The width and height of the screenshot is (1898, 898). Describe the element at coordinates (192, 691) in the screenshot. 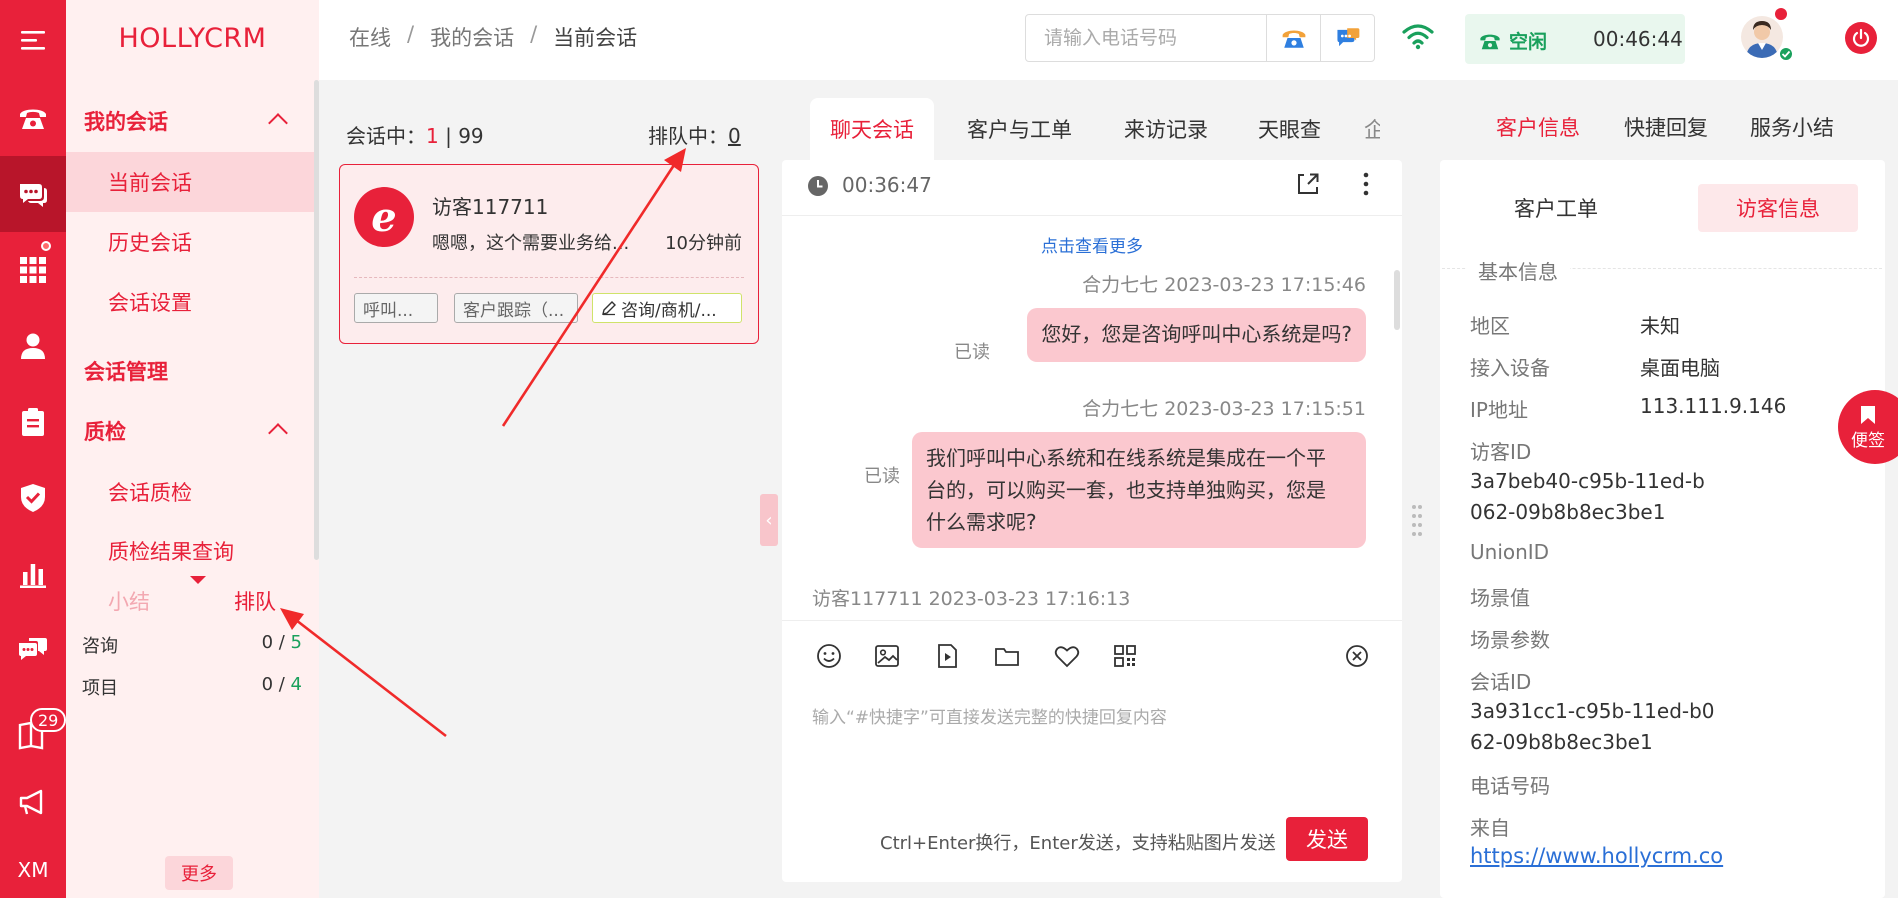

I see `stat-row-project: 项目 0 / 4` at that location.